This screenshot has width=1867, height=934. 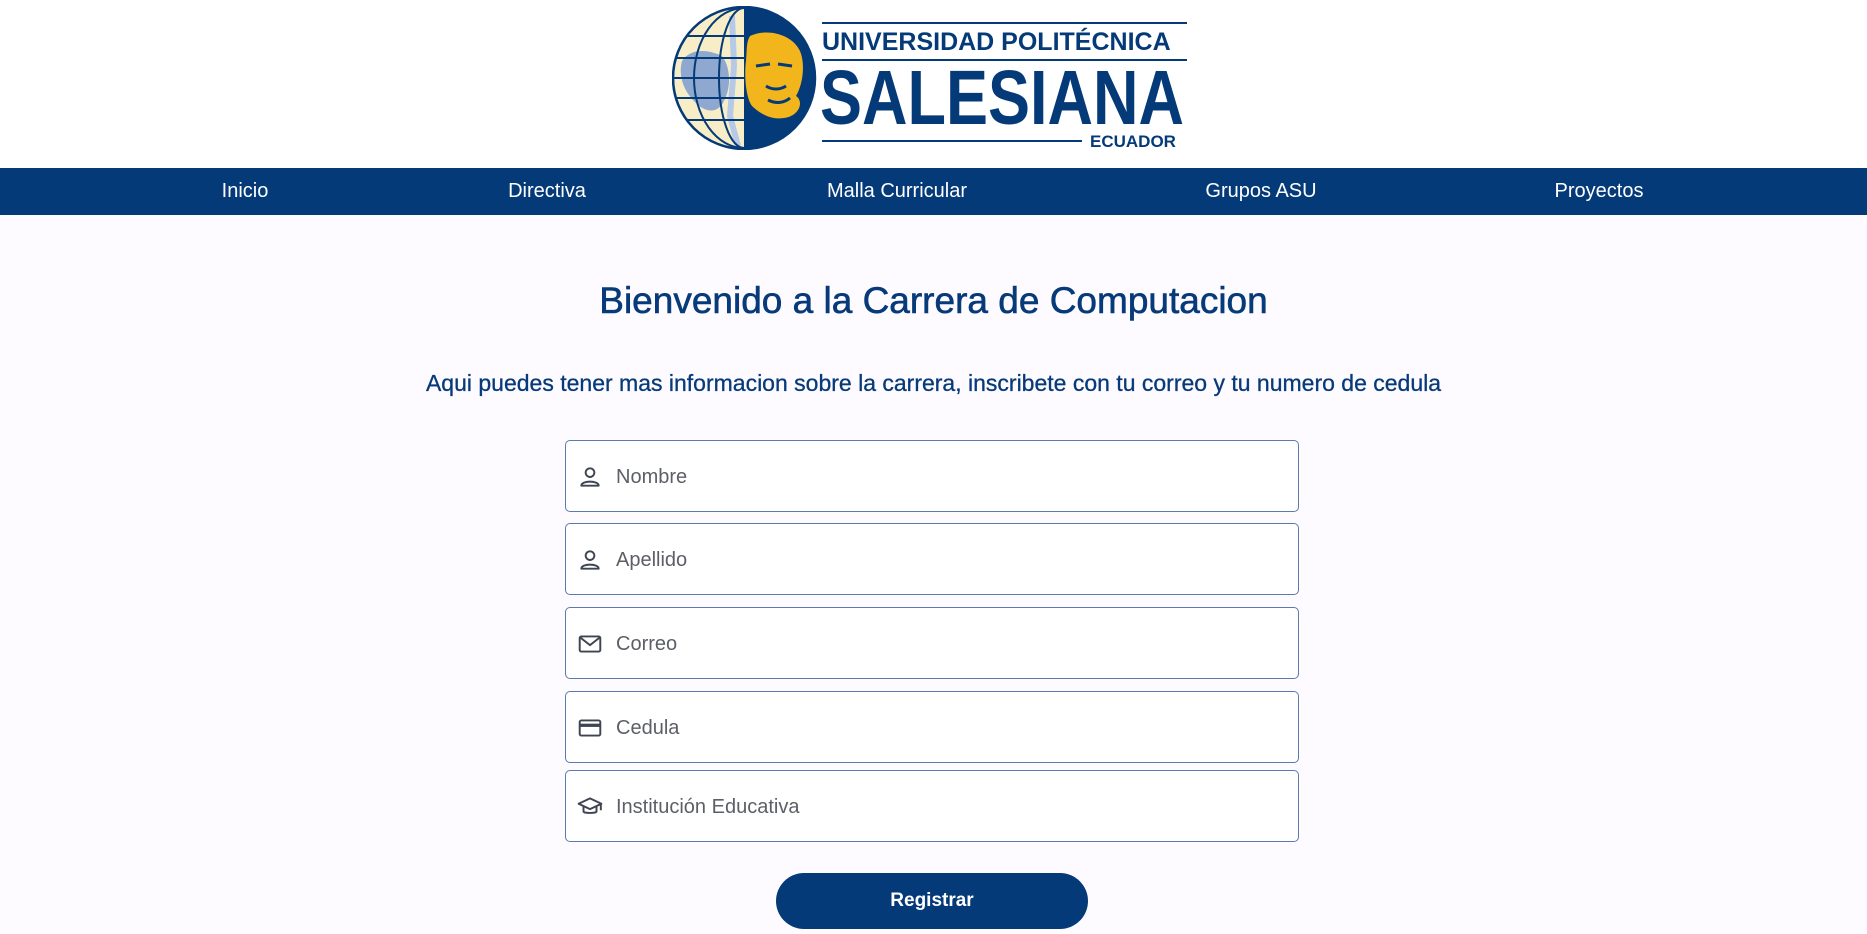 I want to click on nav-item-inicio: Inicio, so click(x=245, y=191).